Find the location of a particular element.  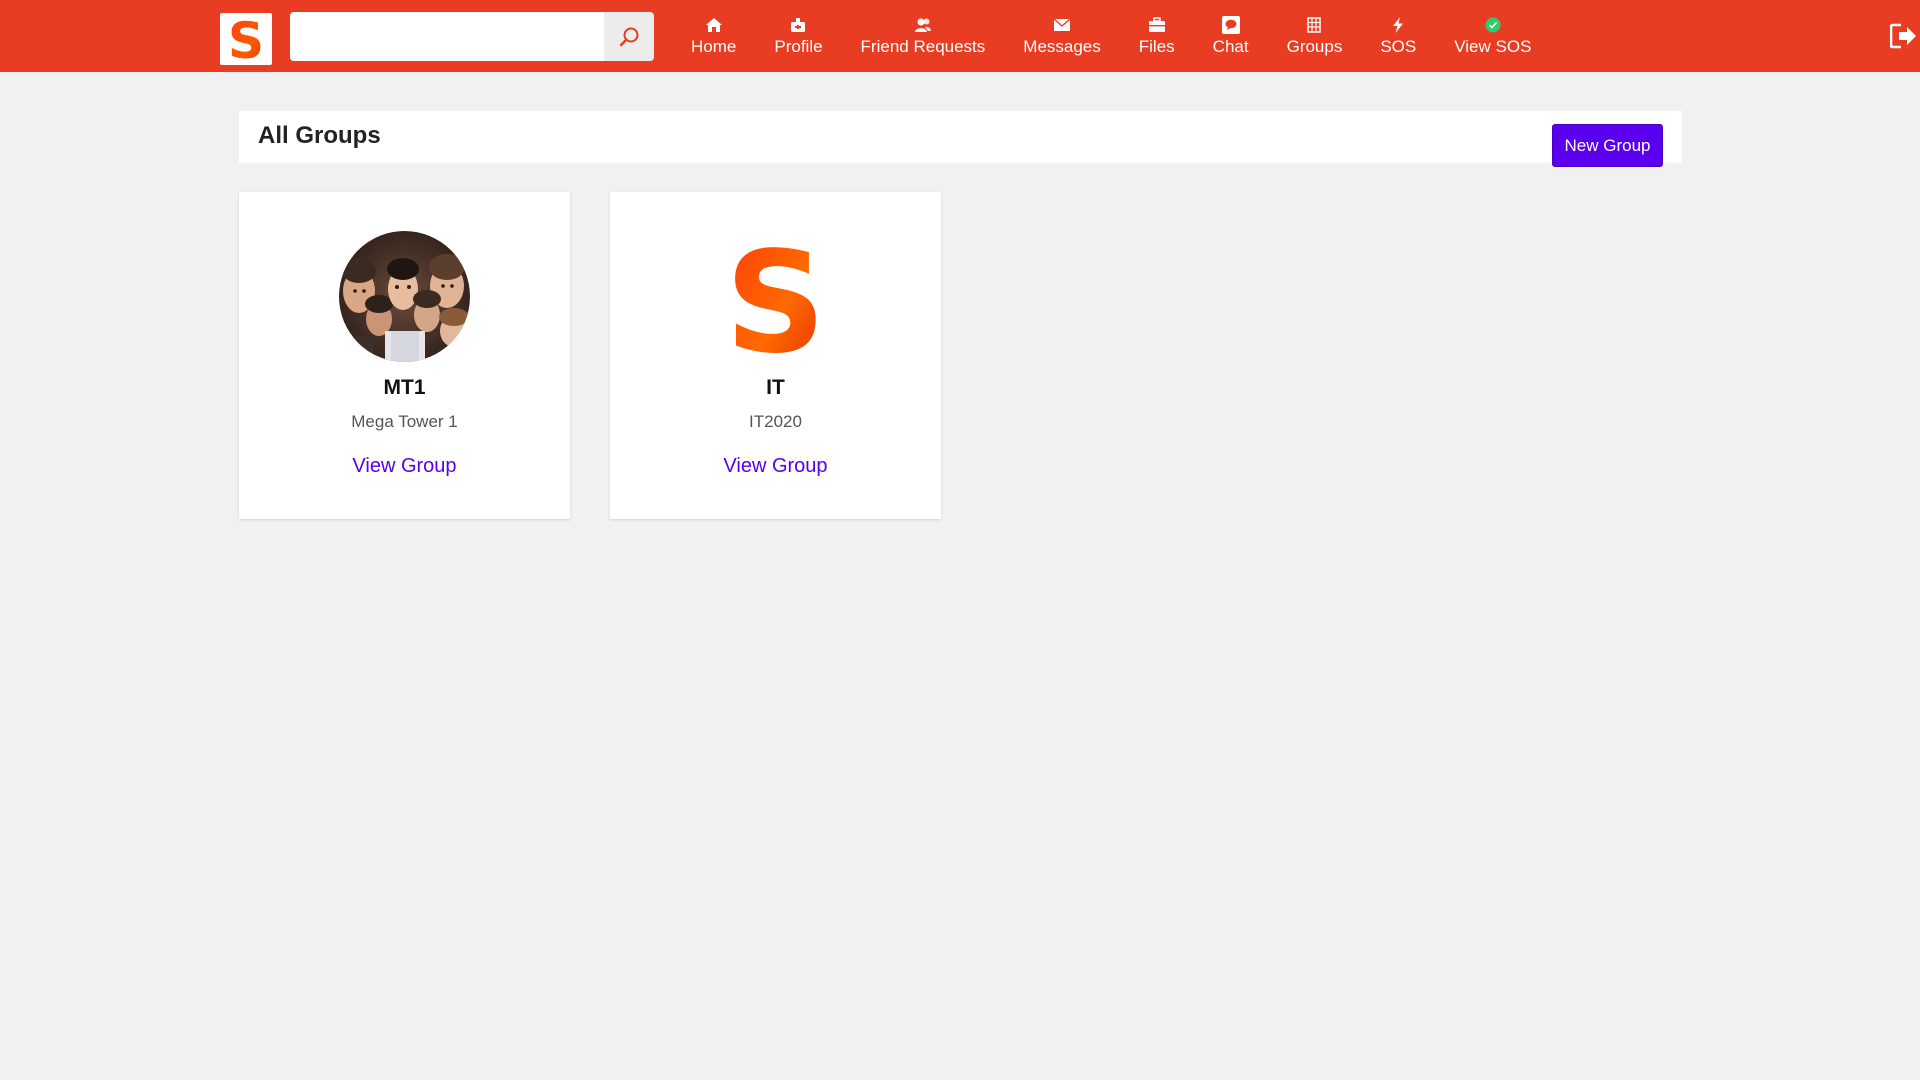

nav-groups: Groups is located at coordinates (1315, 36).